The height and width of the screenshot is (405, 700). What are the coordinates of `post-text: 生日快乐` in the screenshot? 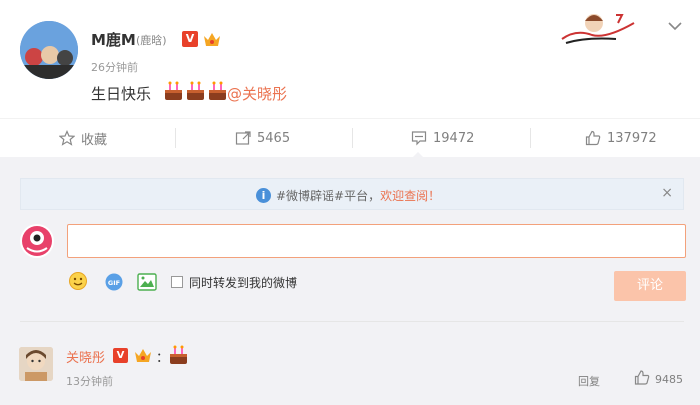 It's located at (121, 94).